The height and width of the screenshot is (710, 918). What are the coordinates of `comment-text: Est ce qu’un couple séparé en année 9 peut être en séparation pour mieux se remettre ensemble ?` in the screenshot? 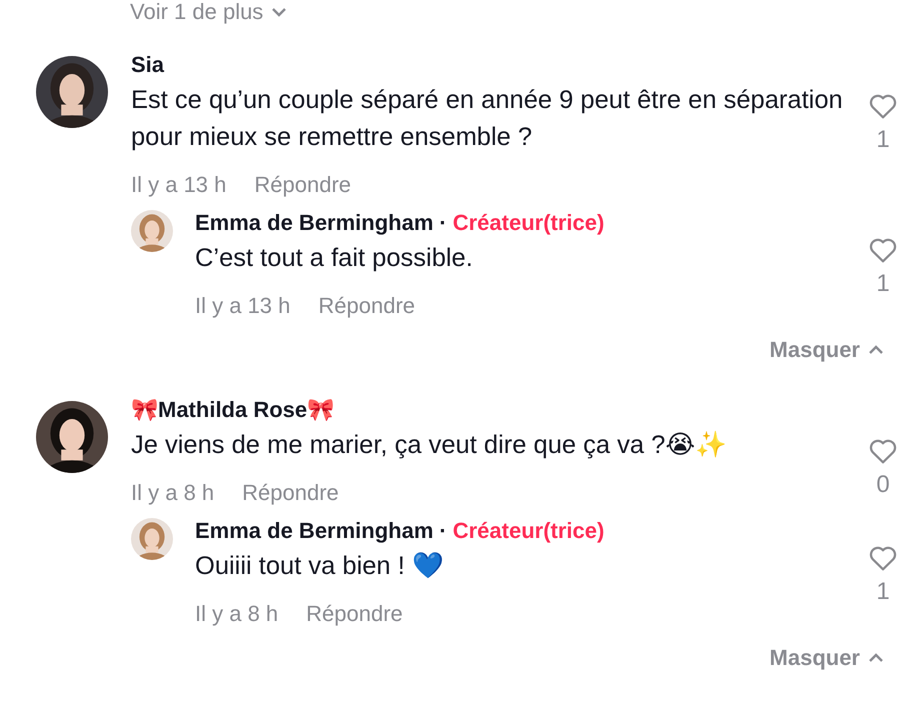 It's located at (487, 119).